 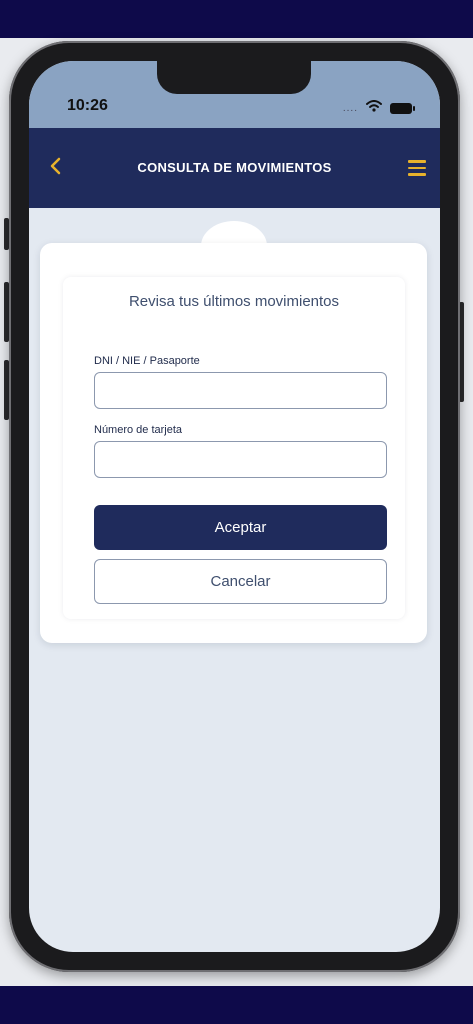 I want to click on wifi-icon, so click(x=374, y=108).